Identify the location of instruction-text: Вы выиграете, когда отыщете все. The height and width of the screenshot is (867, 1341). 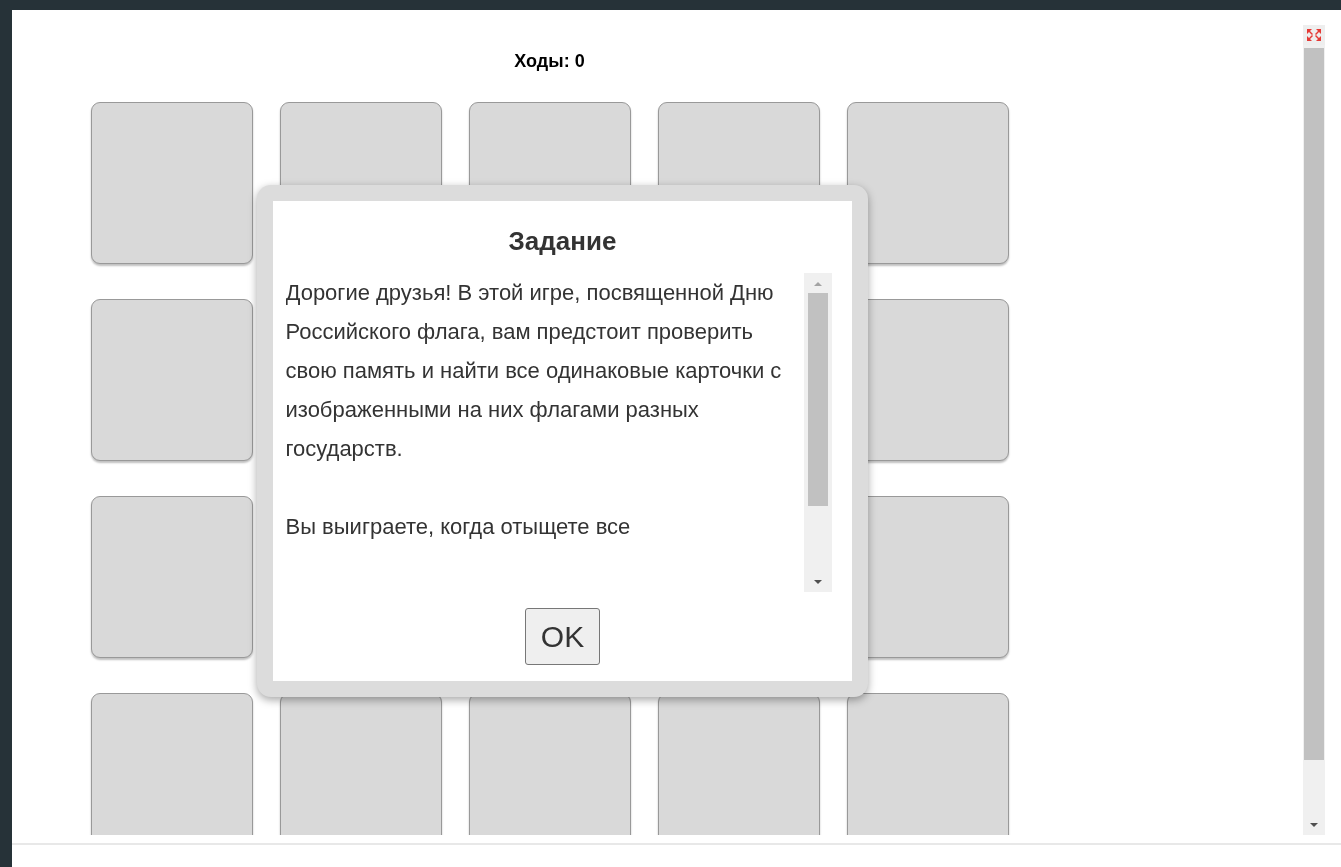
(458, 527).